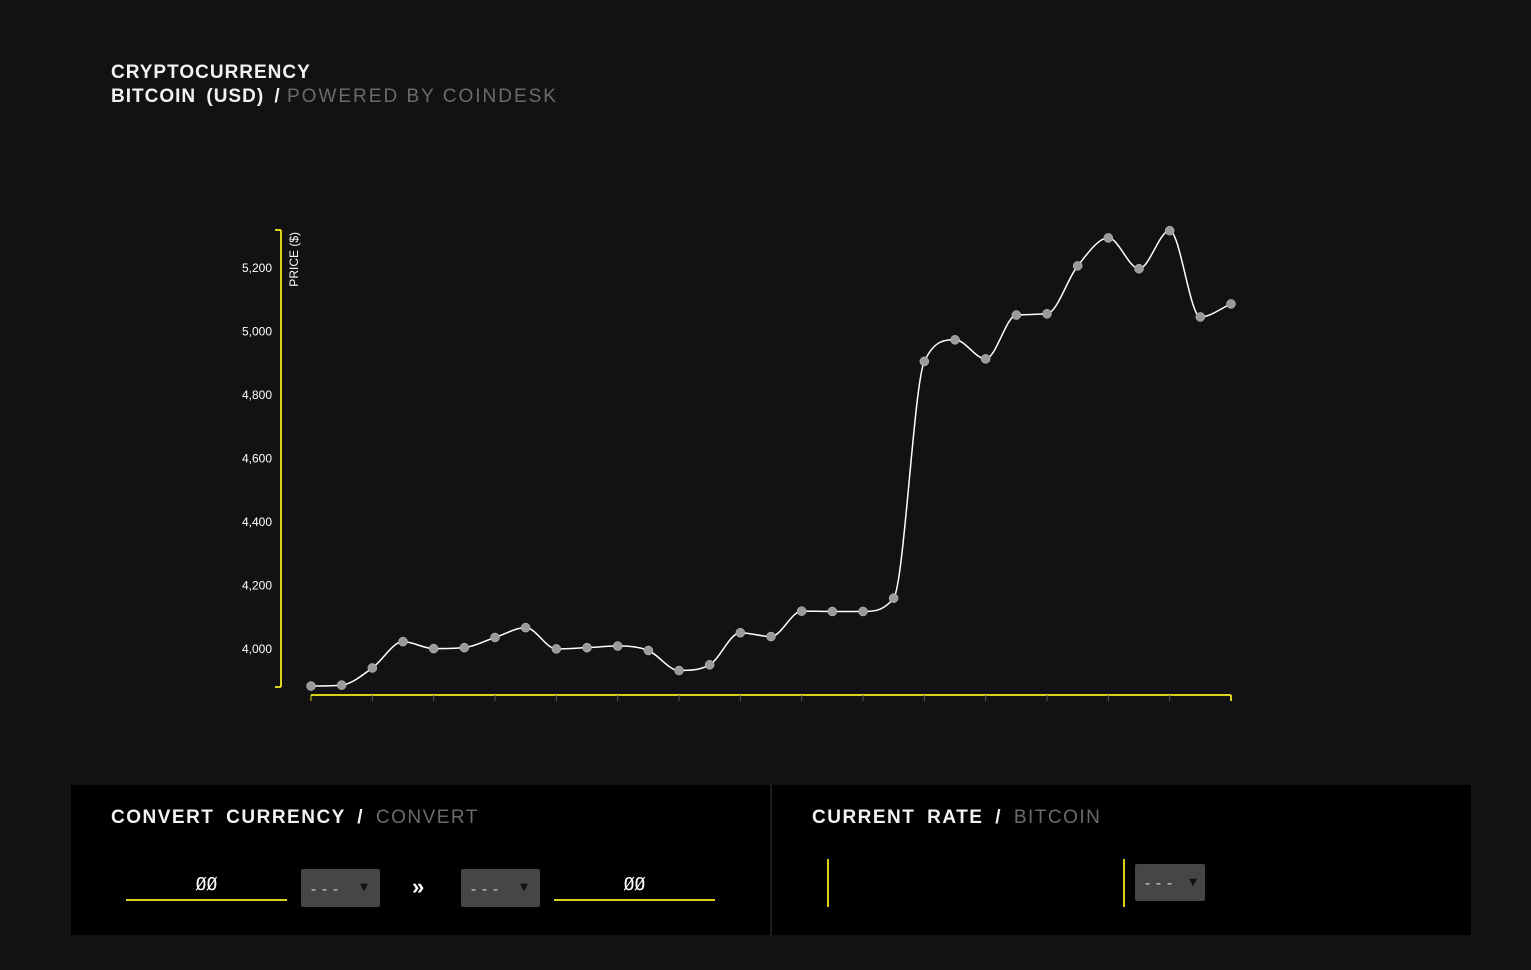 The height and width of the screenshot is (970, 1531). What do you see at coordinates (257, 268) in the screenshot?
I see `y-tick-label: 5,200` at bounding box center [257, 268].